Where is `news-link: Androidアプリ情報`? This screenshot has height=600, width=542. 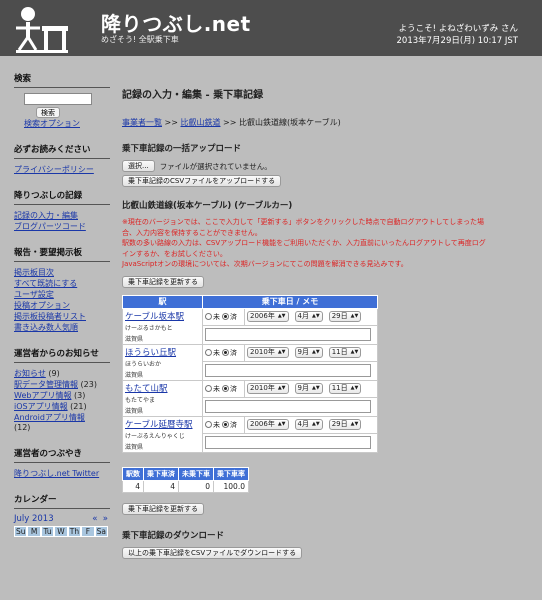 news-link: Androidアプリ情報 is located at coordinates (49, 417).